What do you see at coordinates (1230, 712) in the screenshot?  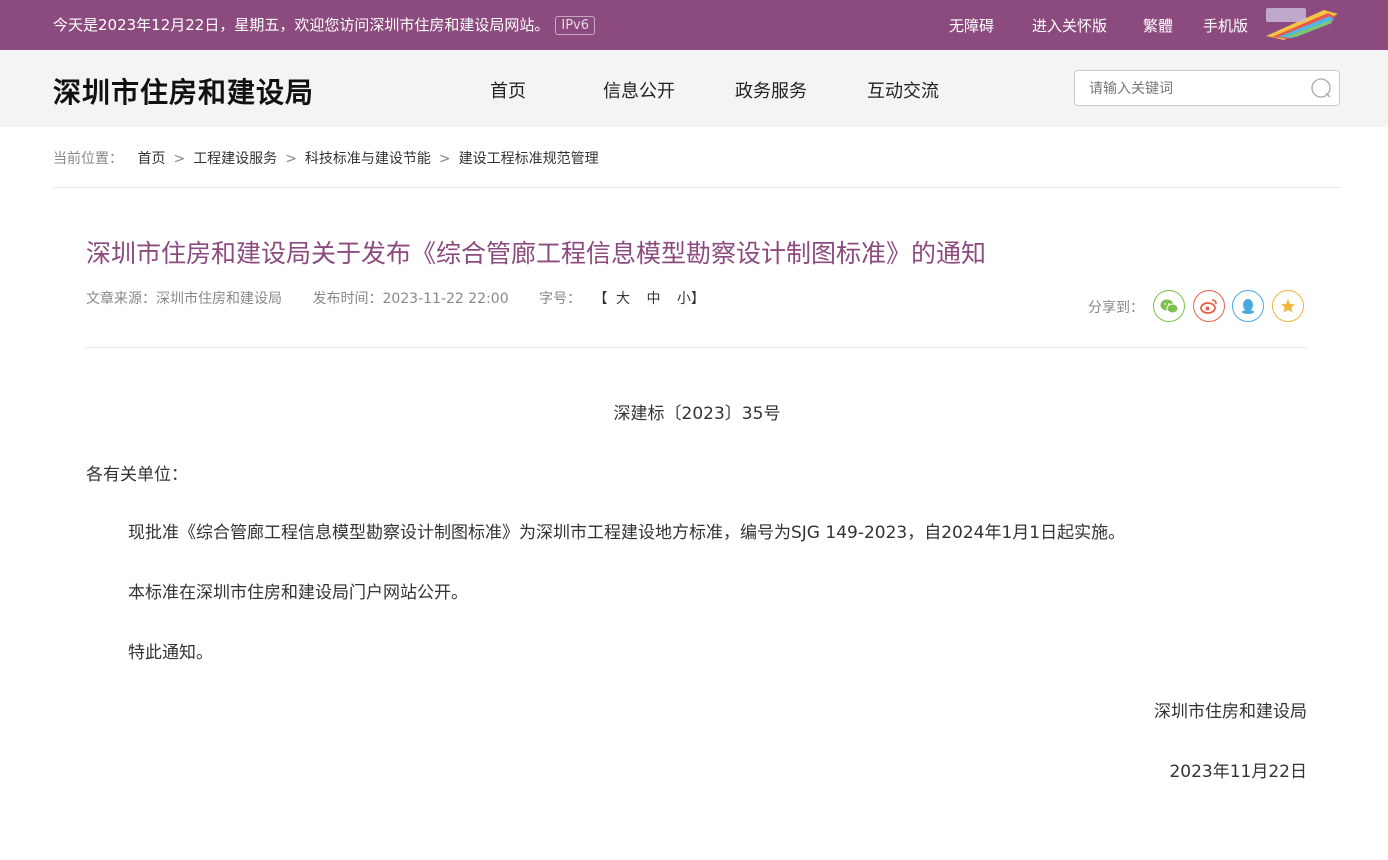 I see `signature: 深圳市住房和建设局` at bounding box center [1230, 712].